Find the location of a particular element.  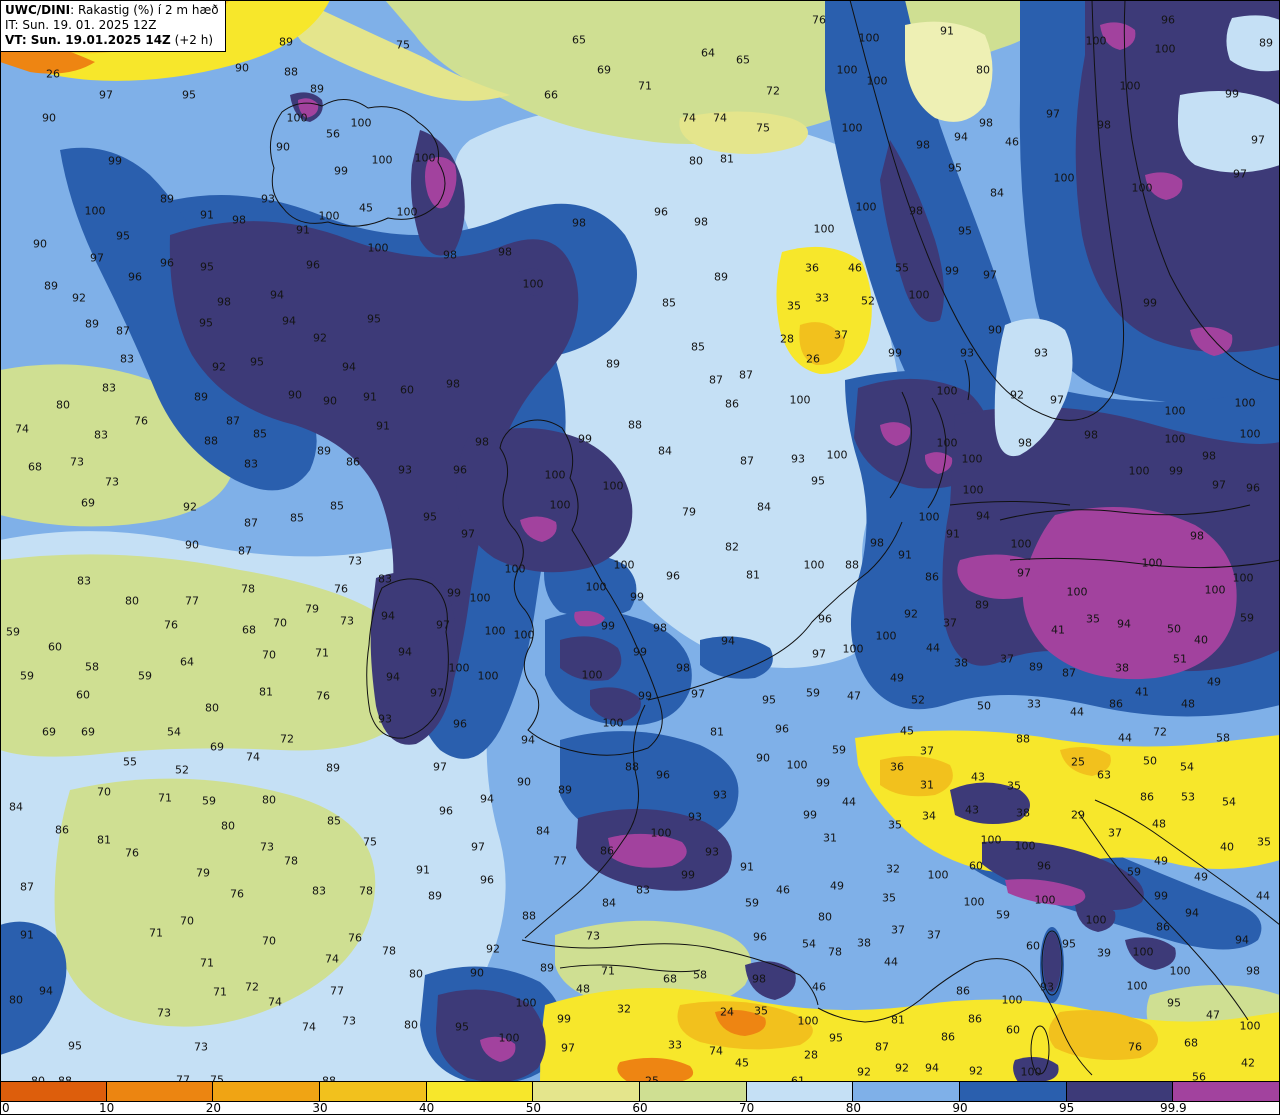

map-value-label: 24 is located at coordinates (727, 1012).